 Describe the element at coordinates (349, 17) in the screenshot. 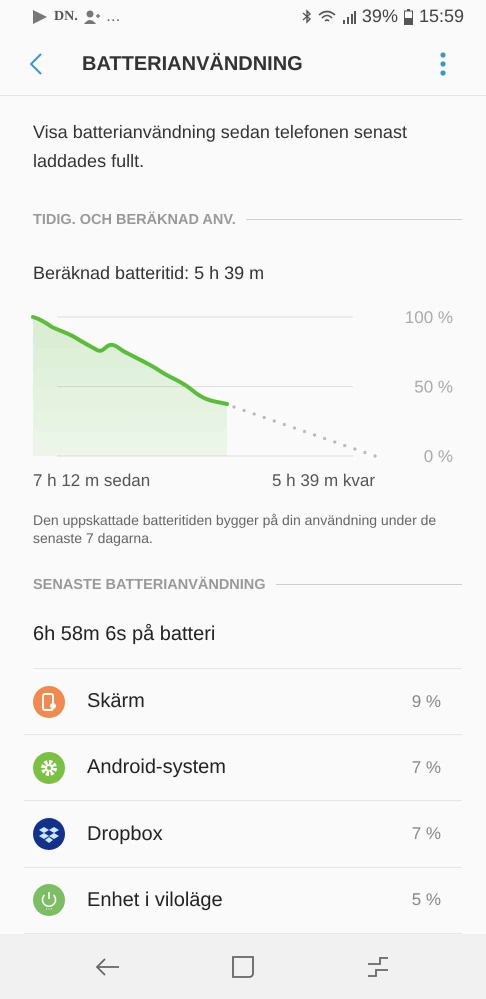

I see `signal-icon` at that location.